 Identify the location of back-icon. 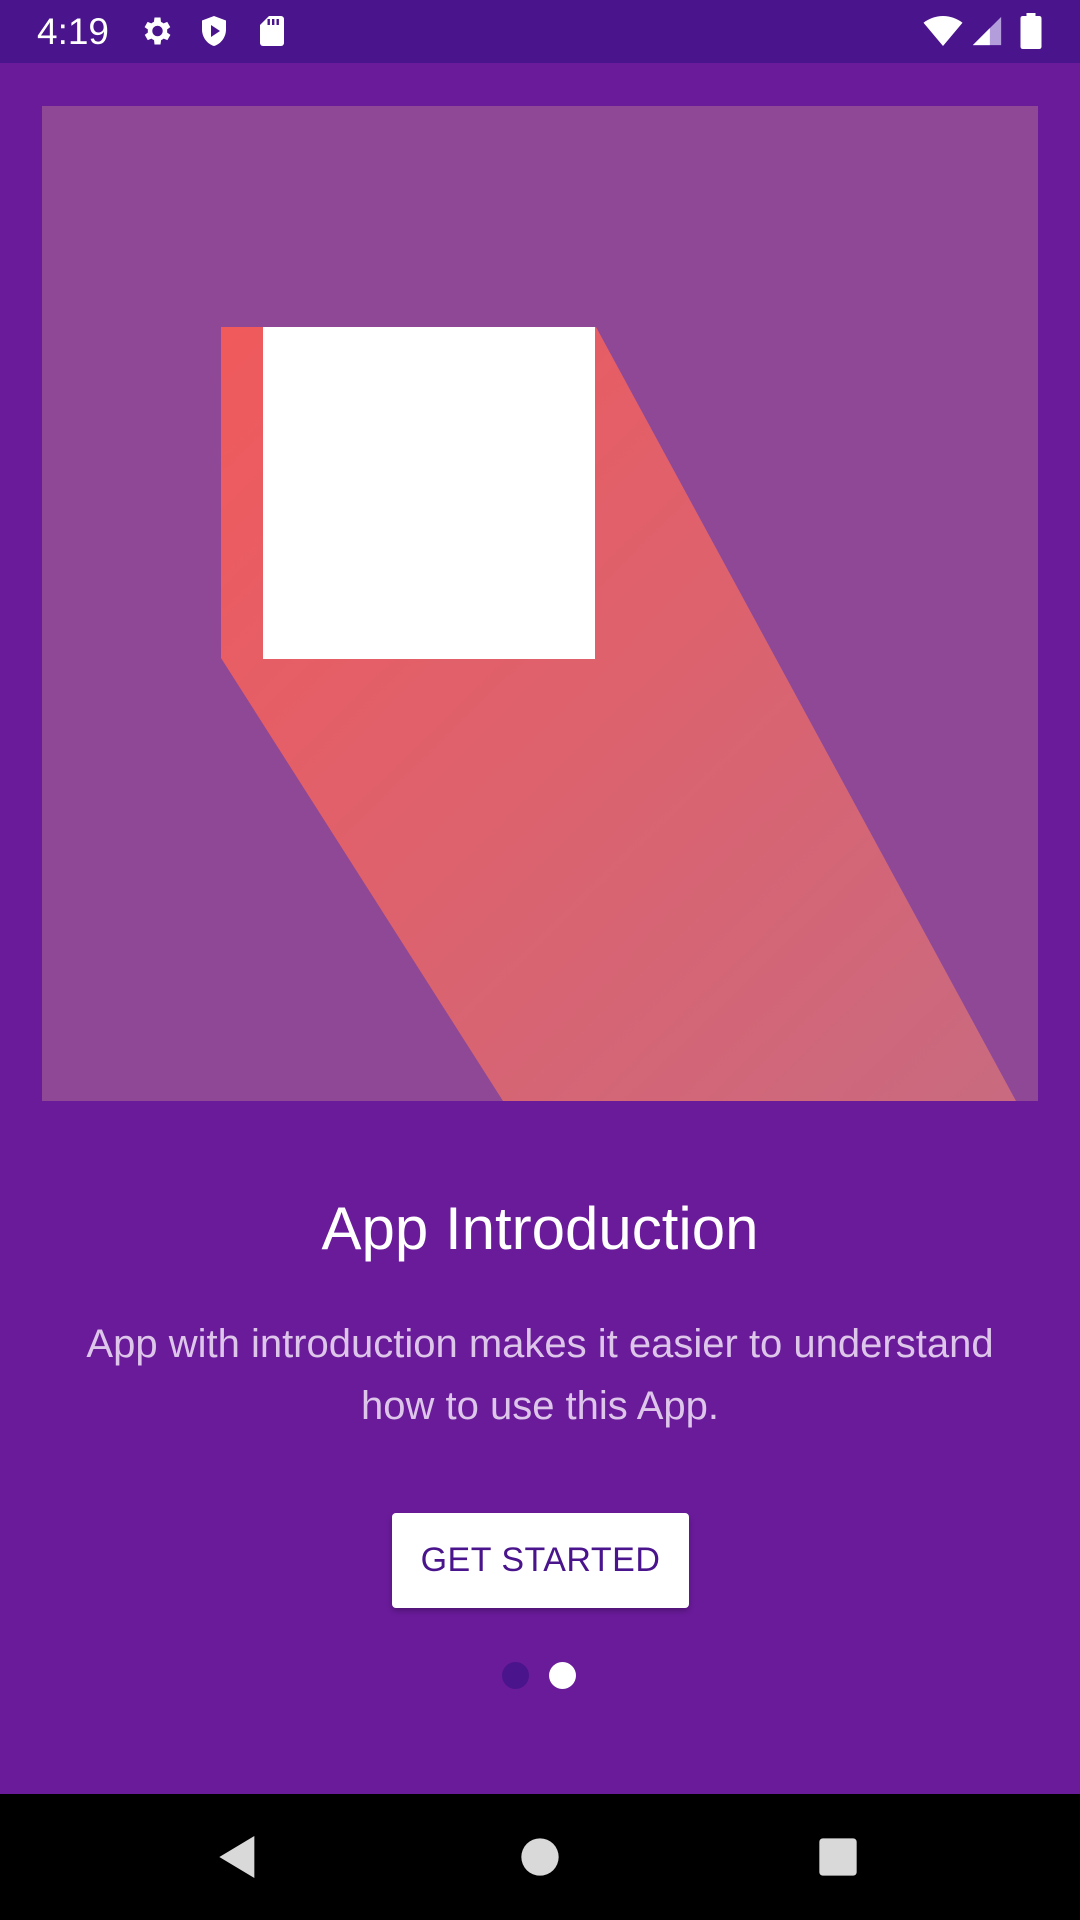
(238, 1857).